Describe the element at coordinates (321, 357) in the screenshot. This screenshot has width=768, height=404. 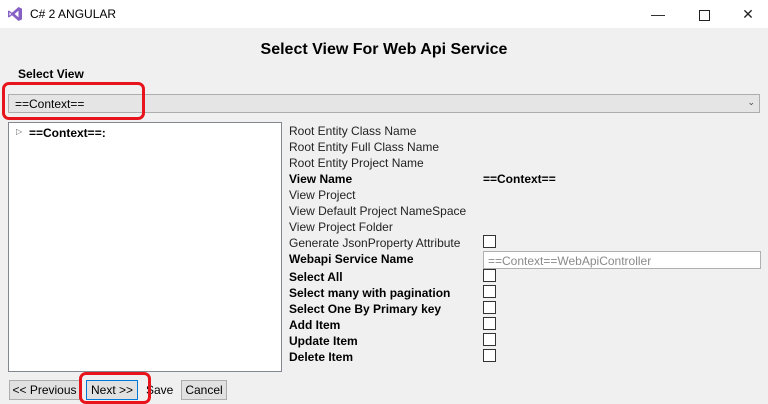
I see `delete-item-label: Delete Item` at that location.